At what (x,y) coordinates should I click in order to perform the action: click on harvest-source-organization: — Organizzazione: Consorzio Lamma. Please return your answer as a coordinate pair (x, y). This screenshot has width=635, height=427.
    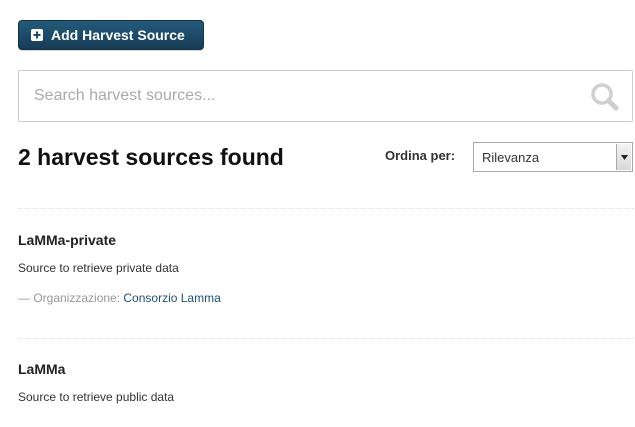
    Looking at the image, I should click on (119, 298).